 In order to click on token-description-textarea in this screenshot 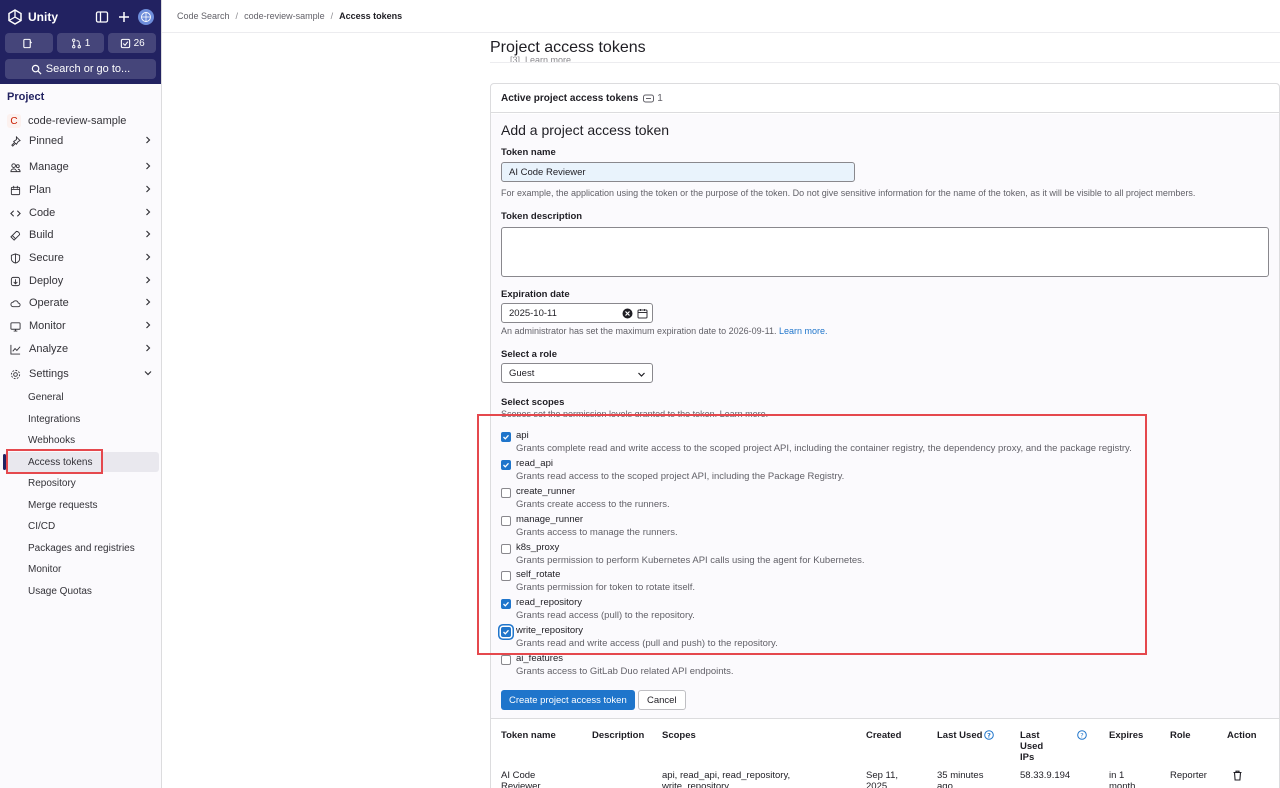, I will do `click(885, 252)`.